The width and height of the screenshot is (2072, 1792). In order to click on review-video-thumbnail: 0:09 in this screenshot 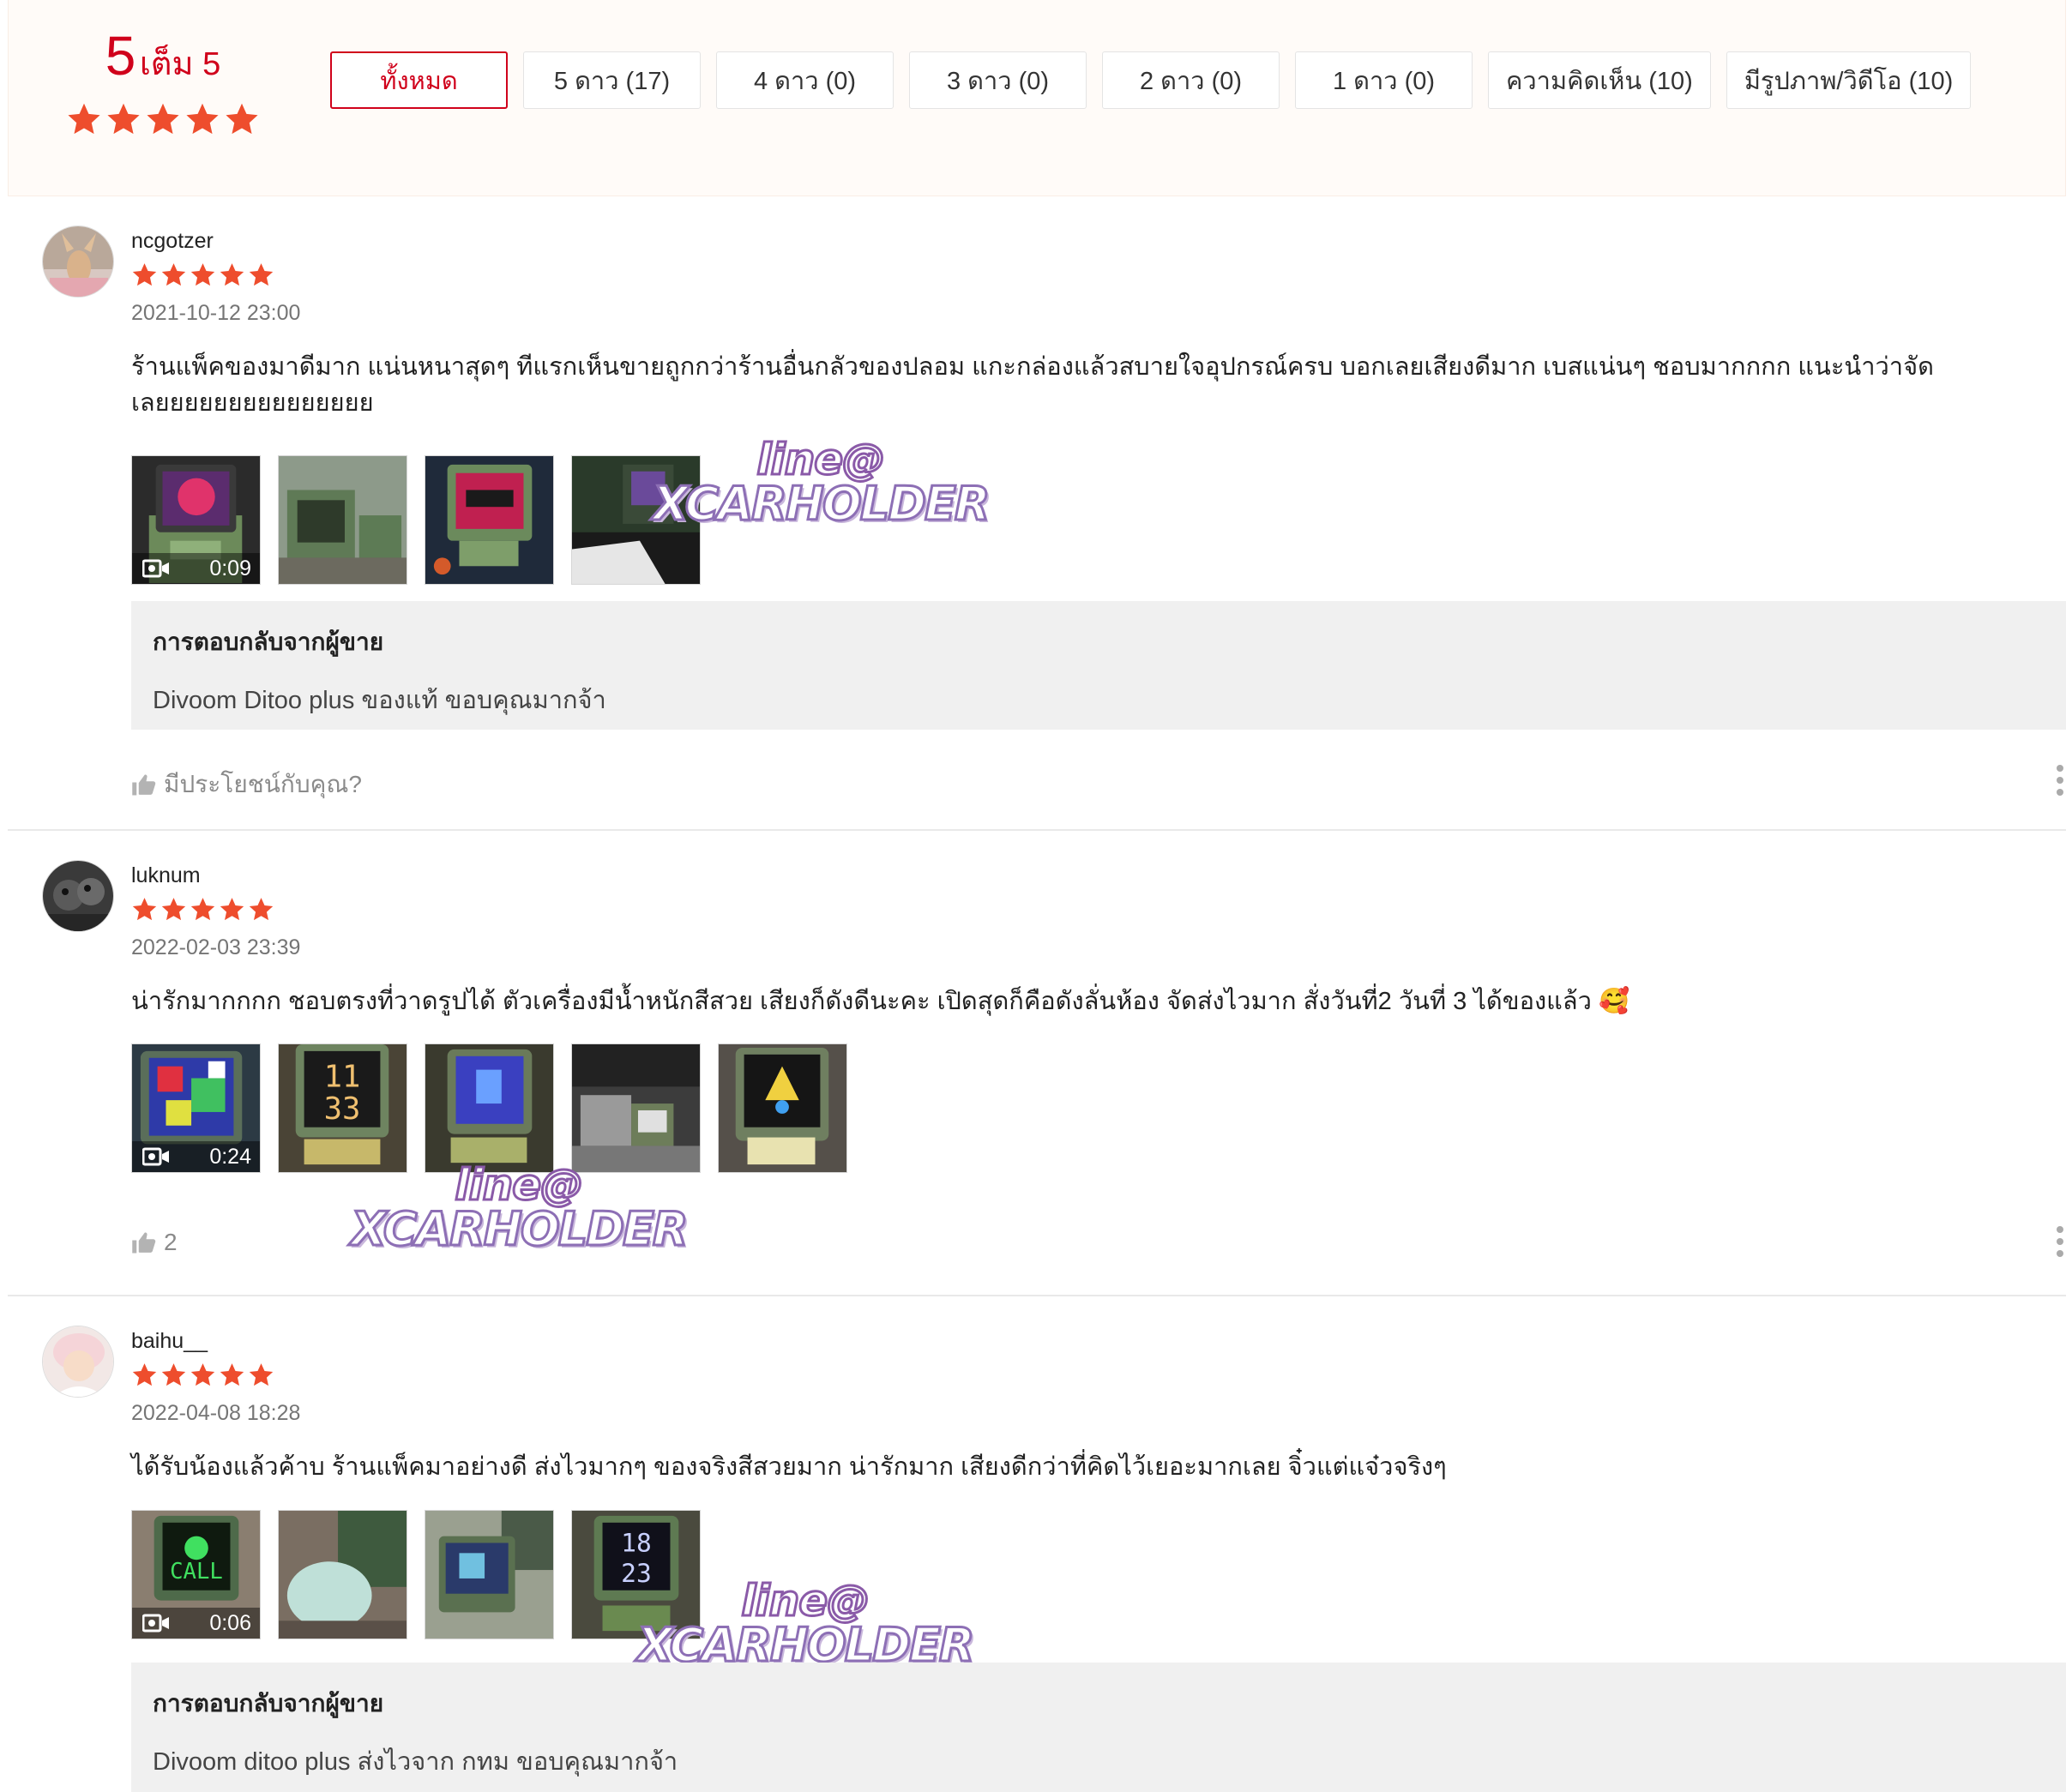, I will do `click(196, 520)`.